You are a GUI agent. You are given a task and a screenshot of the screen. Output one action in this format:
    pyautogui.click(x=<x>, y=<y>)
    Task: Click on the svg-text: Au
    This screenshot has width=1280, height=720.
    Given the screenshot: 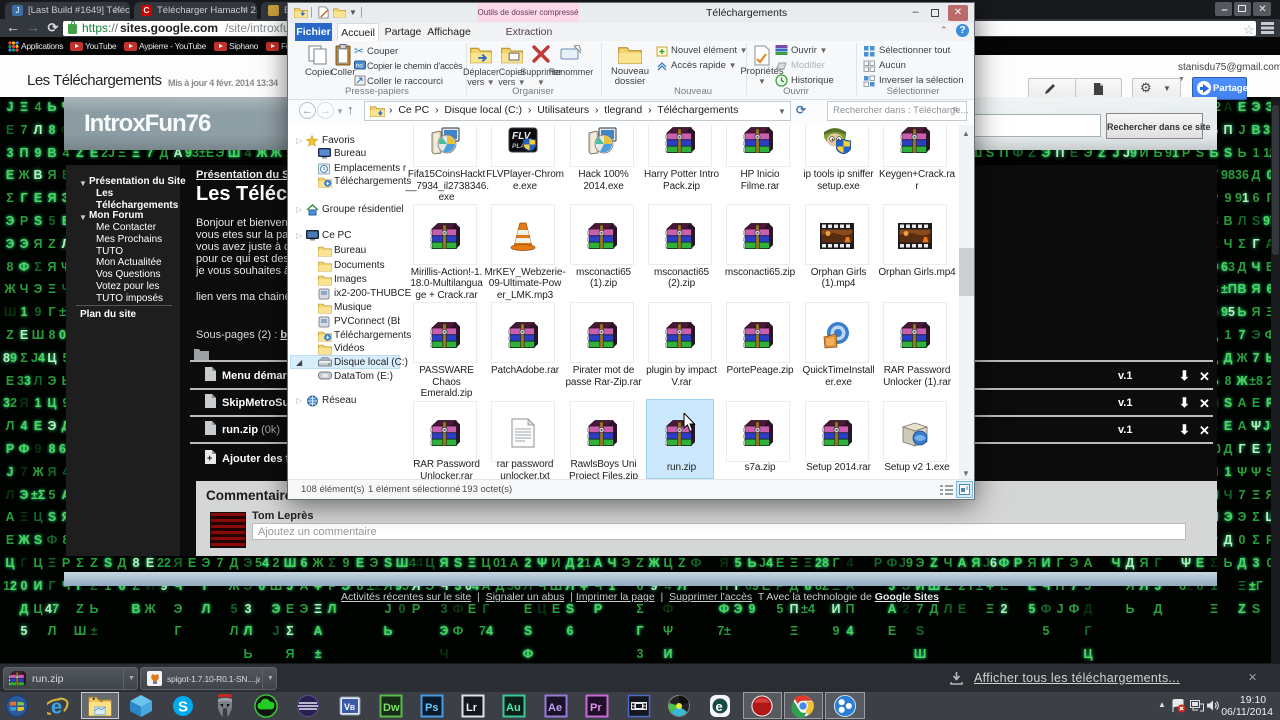 What is the action you would take?
    pyautogui.click(x=513, y=708)
    